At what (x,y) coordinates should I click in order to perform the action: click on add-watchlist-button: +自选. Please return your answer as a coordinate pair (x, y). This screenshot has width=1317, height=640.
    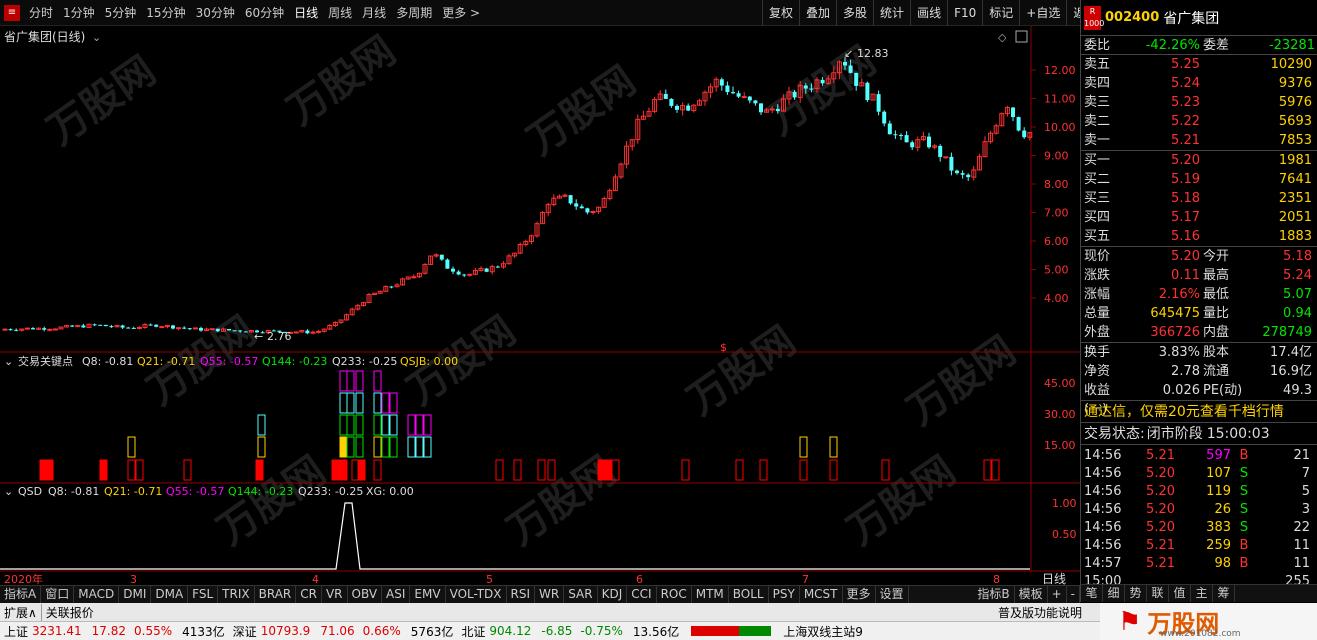
    Looking at the image, I should click on (1042, 13).